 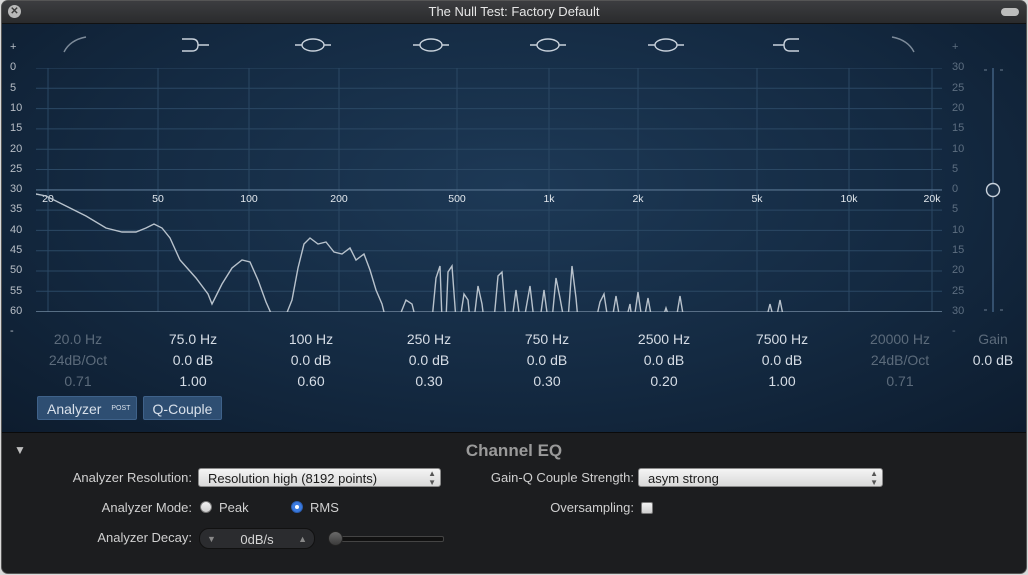 I want to click on band-7-params: 7500 Hz 0.0 dB 1.00, so click(x=782, y=360).